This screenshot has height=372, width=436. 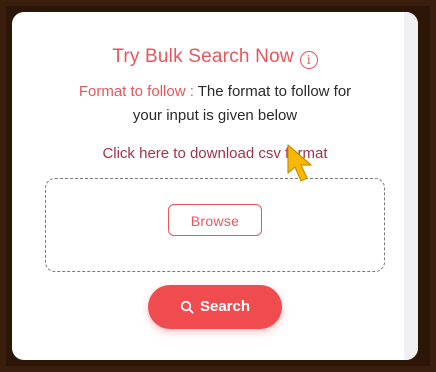 What do you see at coordinates (225, 306) in the screenshot?
I see `search-button-label: Search` at bounding box center [225, 306].